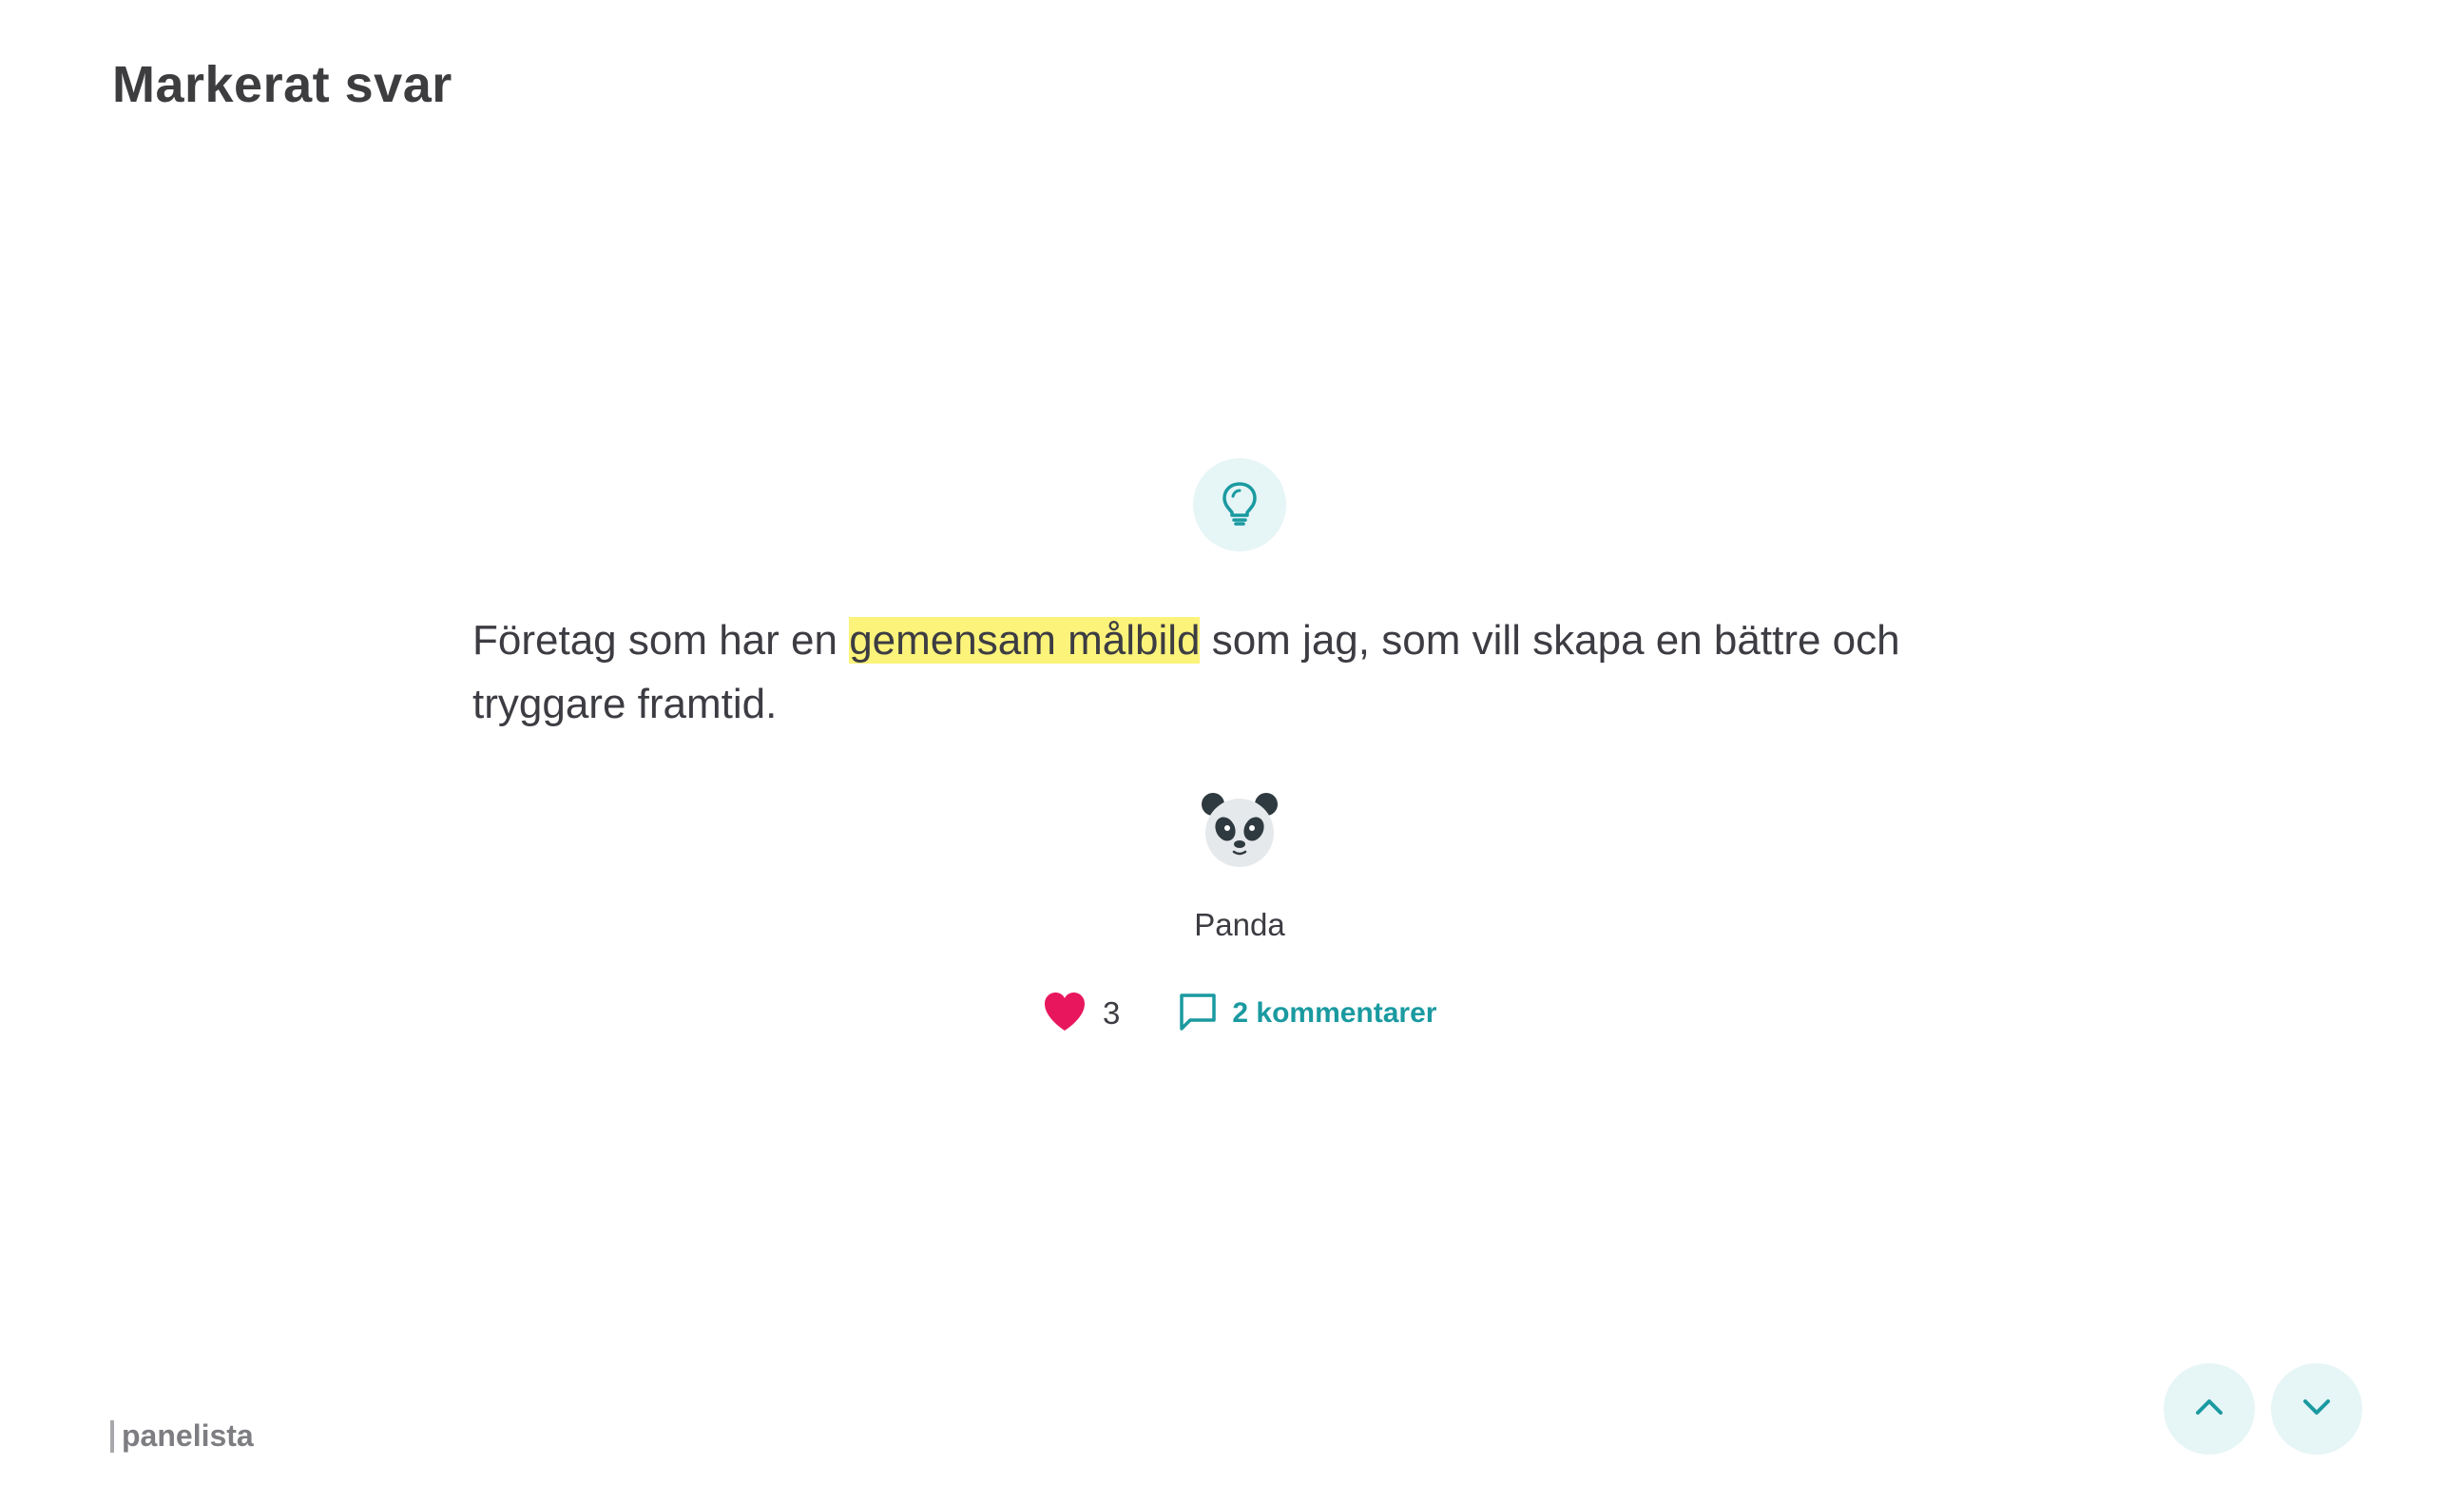  I want to click on brand-name: panelista, so click(188, 1435).